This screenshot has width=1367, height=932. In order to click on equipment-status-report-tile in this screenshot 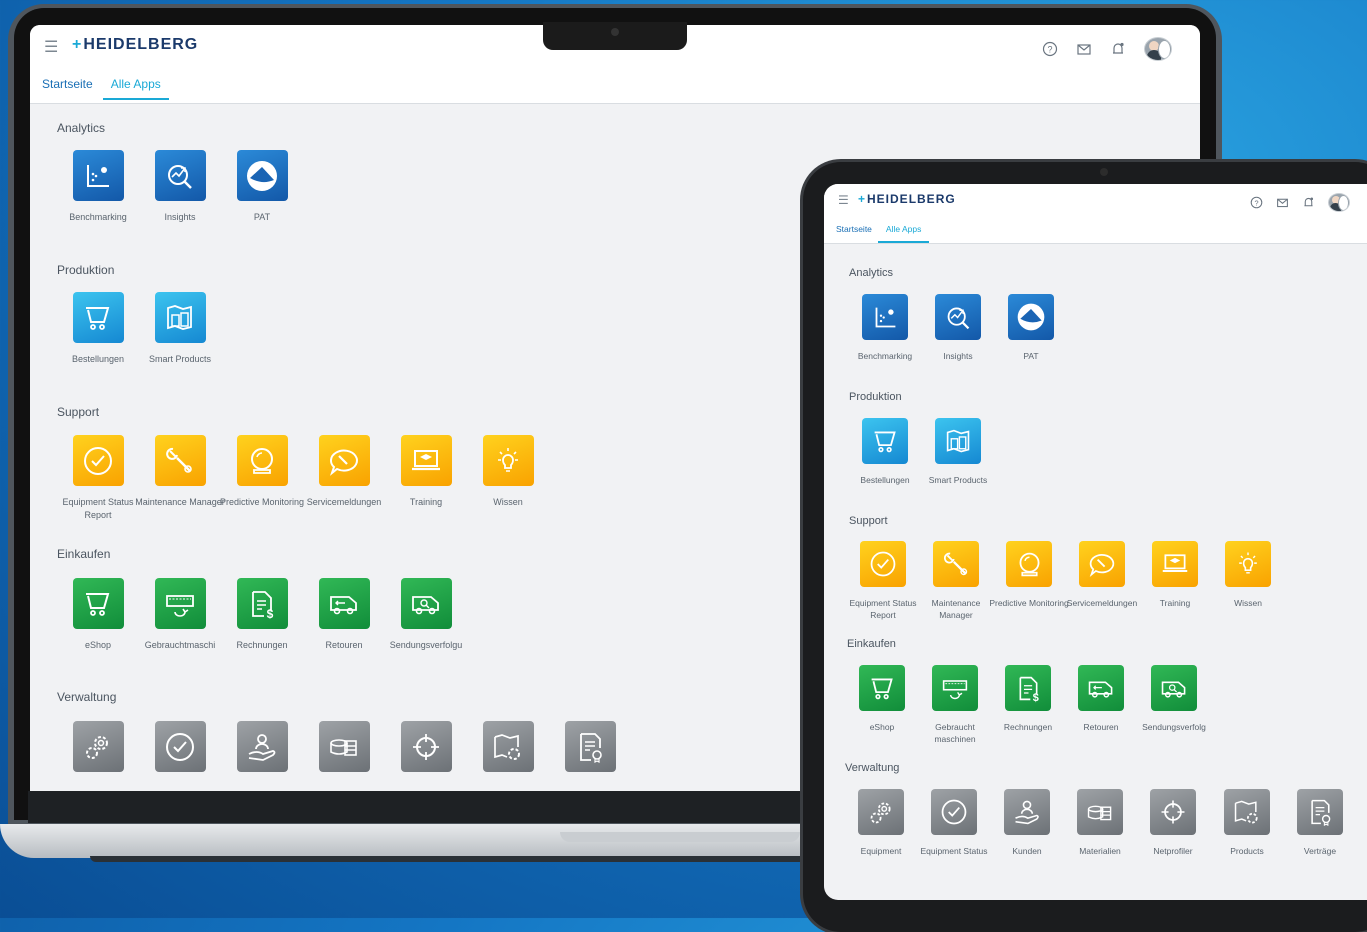, I will do `click(883, 564)`.